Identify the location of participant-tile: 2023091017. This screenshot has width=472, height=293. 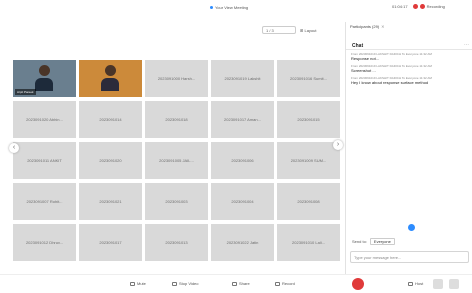
(110, 242).